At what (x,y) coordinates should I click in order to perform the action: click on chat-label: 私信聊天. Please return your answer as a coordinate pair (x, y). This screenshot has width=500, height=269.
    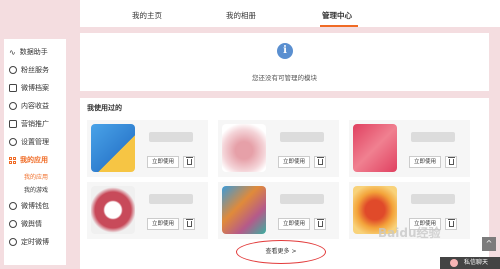
    Looking at the image, I should click on (476, 262).